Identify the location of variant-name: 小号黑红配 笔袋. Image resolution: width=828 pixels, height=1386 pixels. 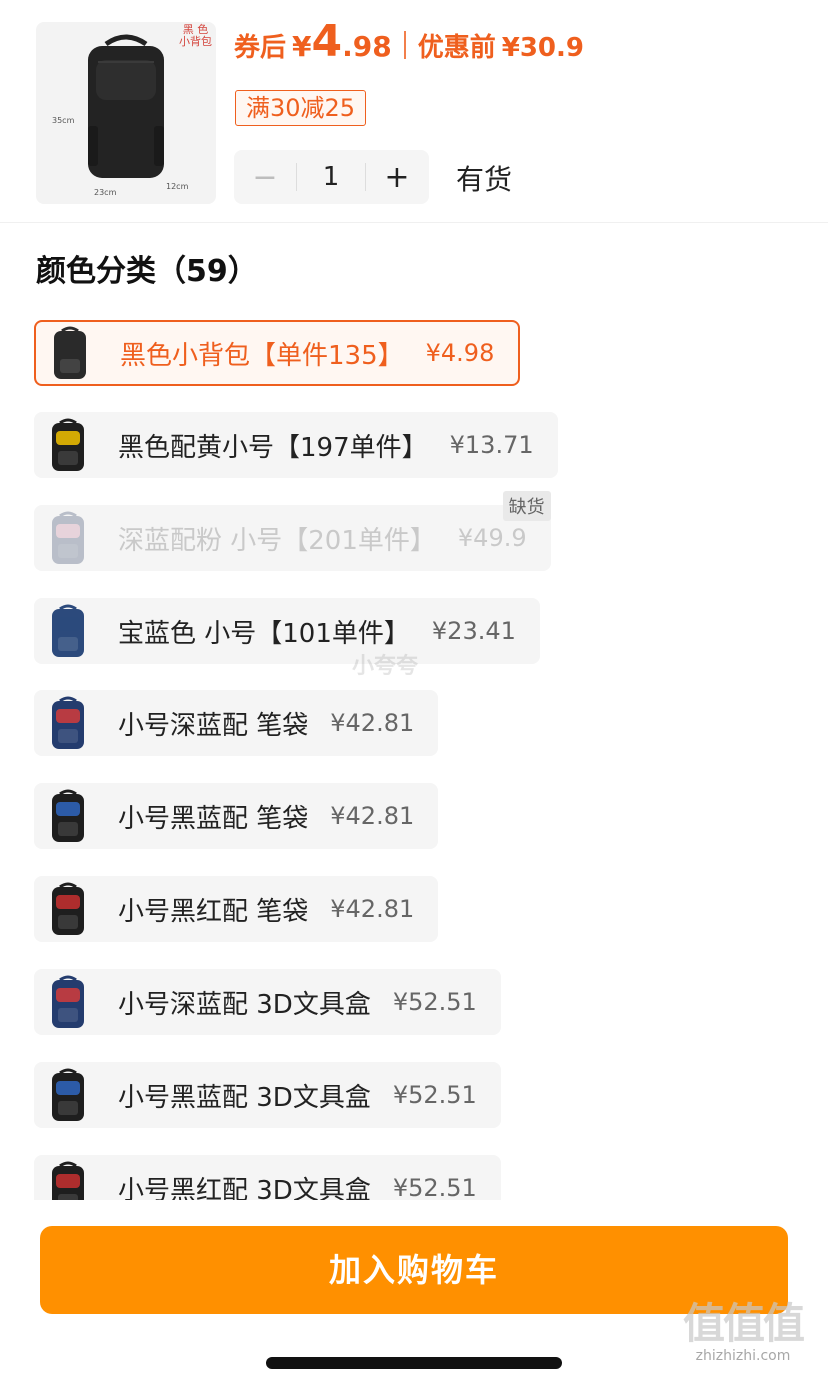
(213, 911).